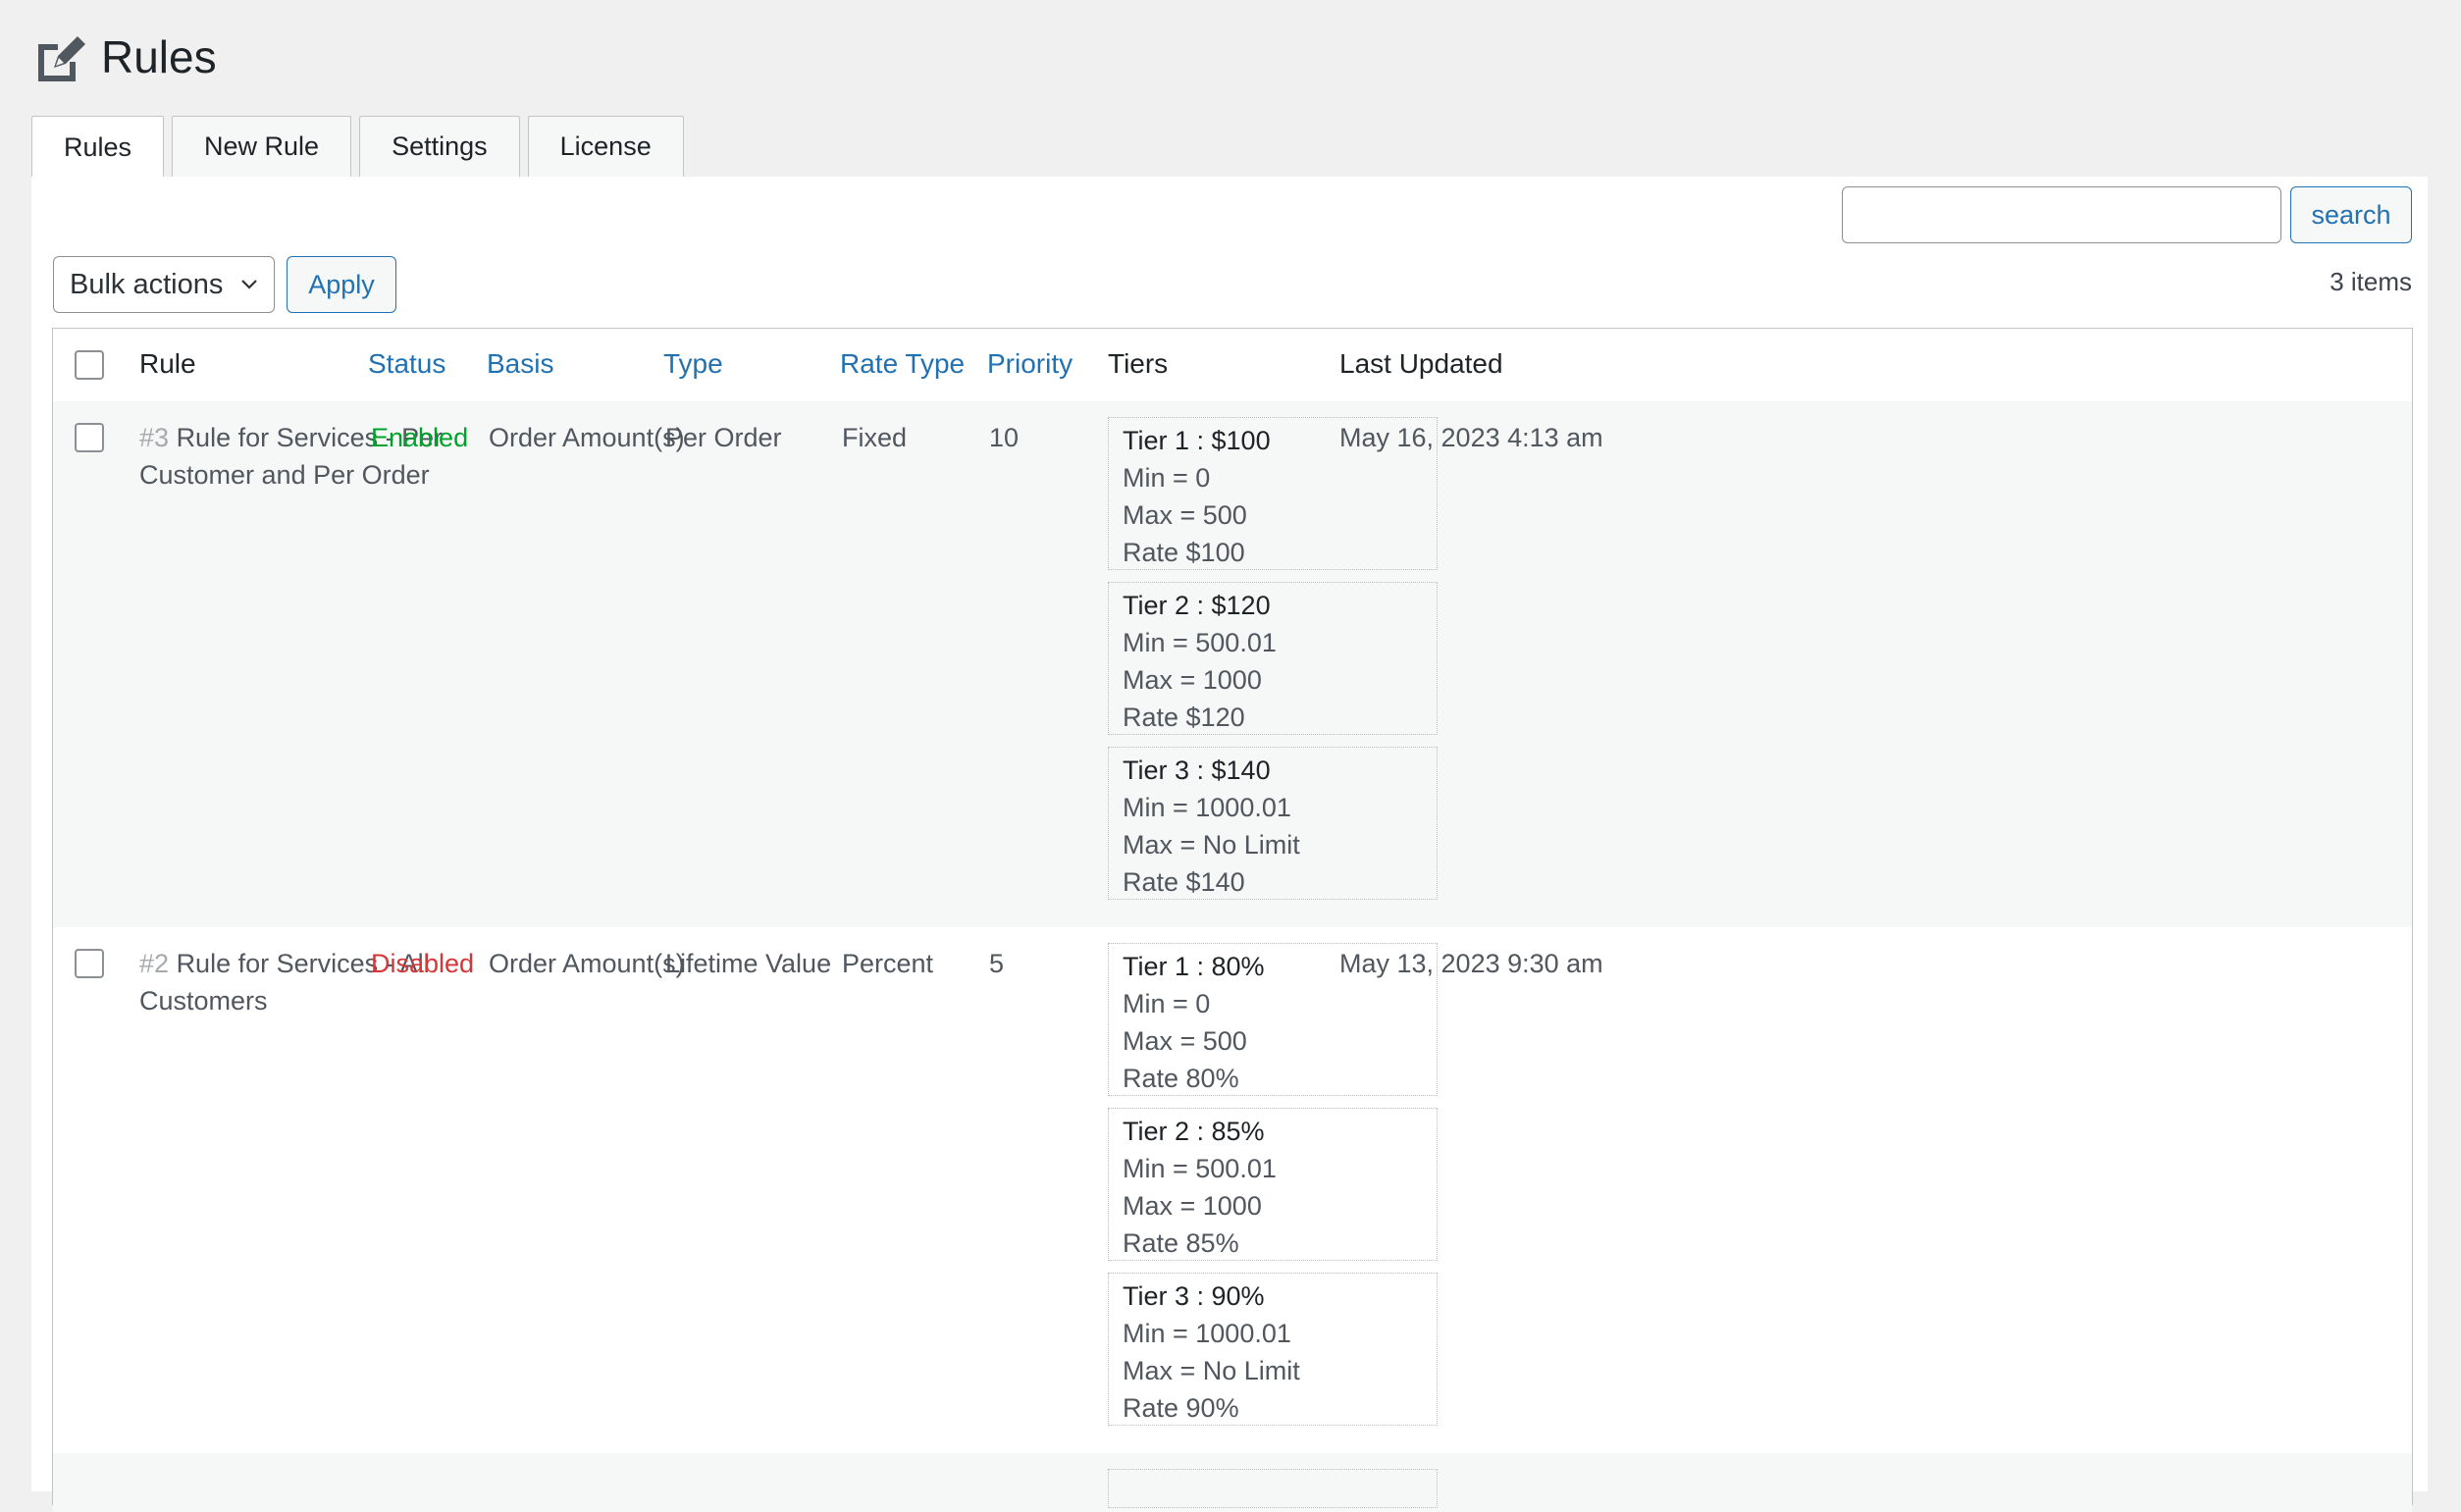 This screenshot has height=1512, width=2461. I want to click on priority-cell: 10, so click(1005, 437).